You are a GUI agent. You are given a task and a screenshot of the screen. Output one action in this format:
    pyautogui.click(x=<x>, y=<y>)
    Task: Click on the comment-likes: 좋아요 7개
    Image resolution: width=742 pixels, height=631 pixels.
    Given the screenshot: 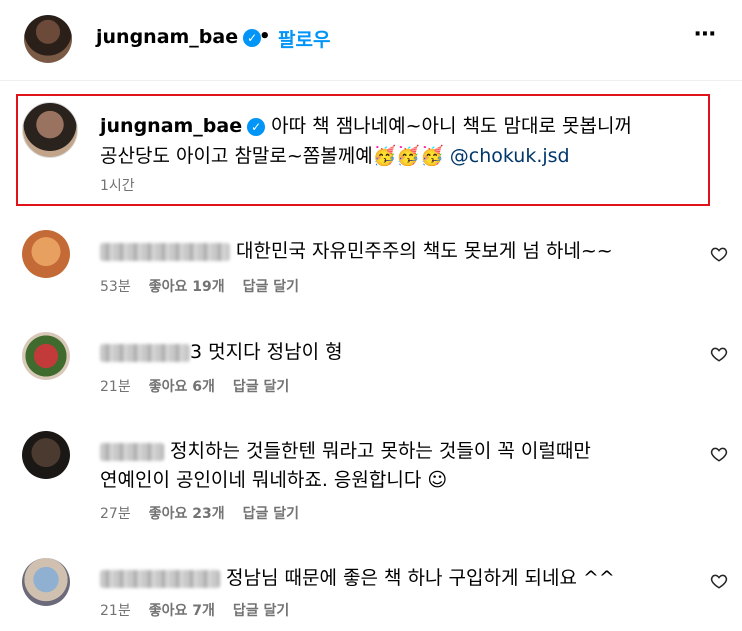 What is the action you would take?
    pyautogui.click(x=182, y=611)
    